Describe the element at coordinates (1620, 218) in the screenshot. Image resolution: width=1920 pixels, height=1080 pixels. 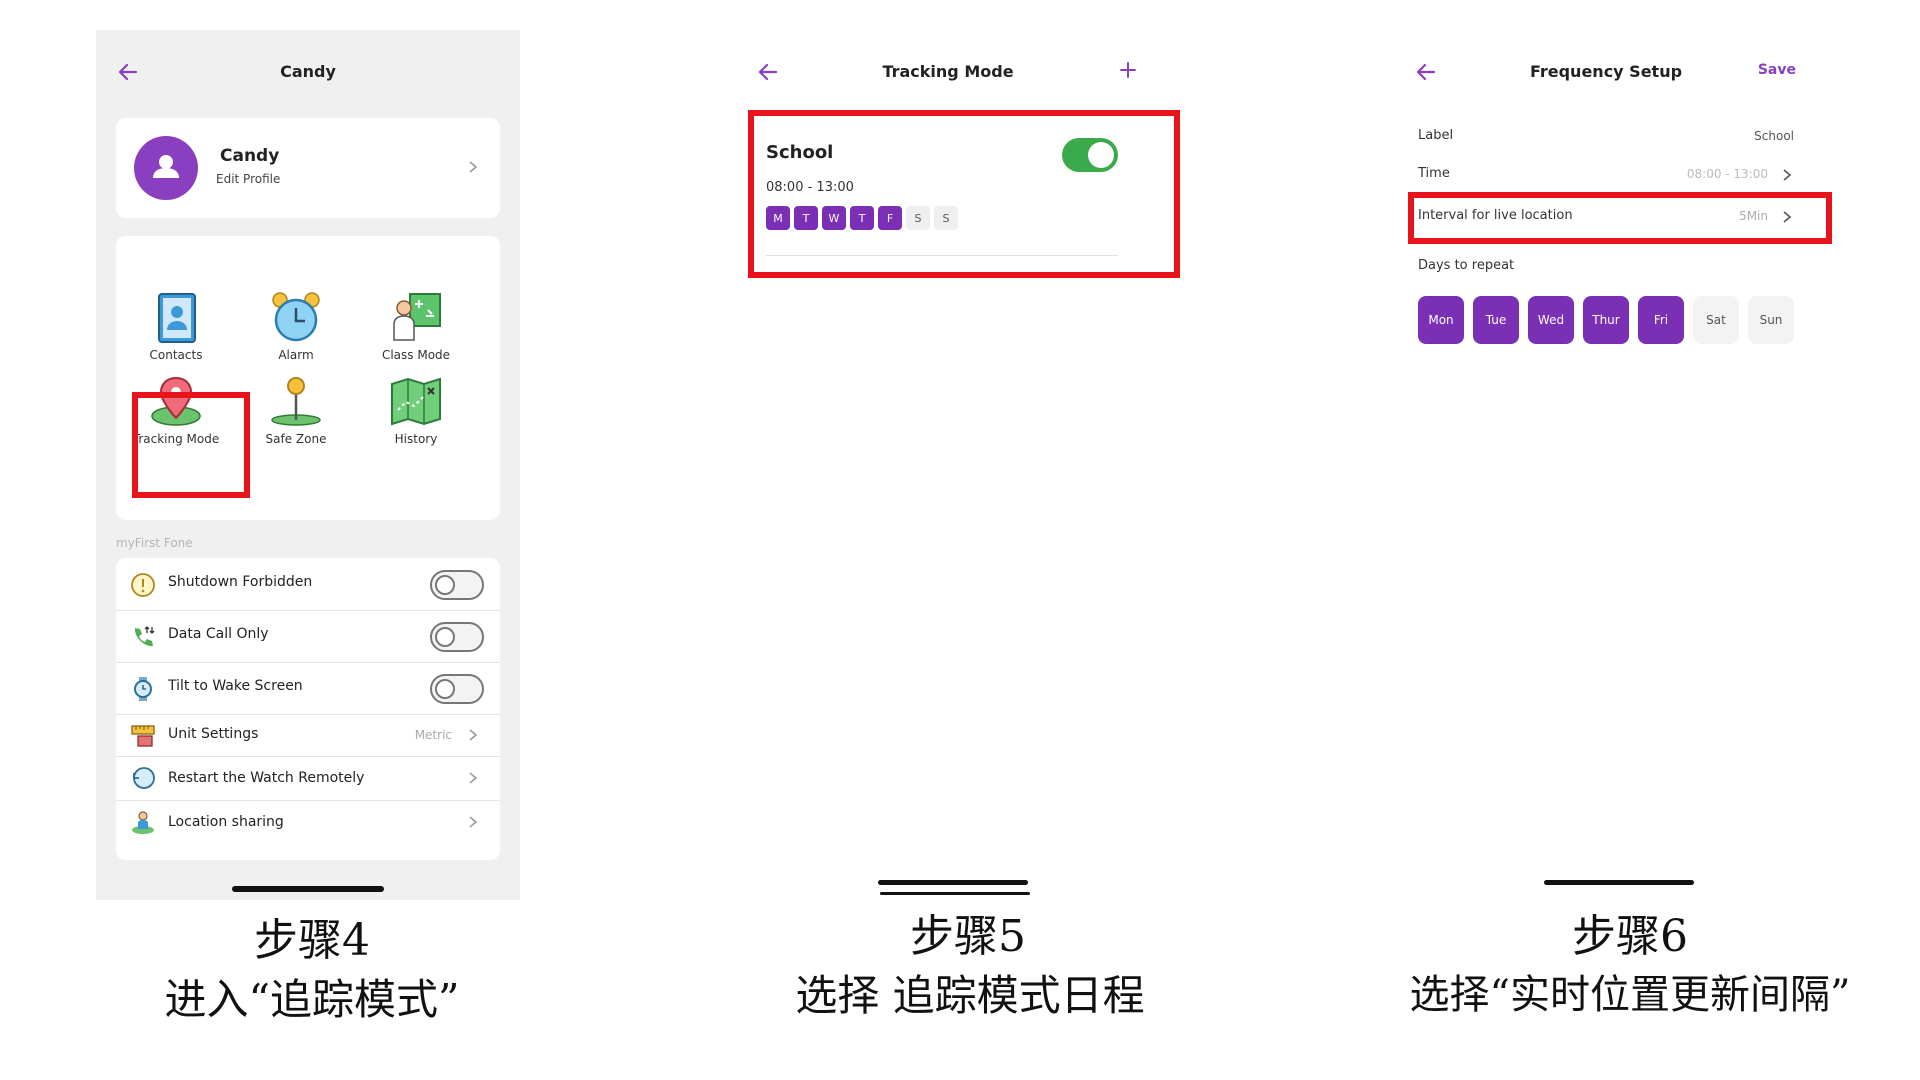
I see `interval-highlight` at that location.